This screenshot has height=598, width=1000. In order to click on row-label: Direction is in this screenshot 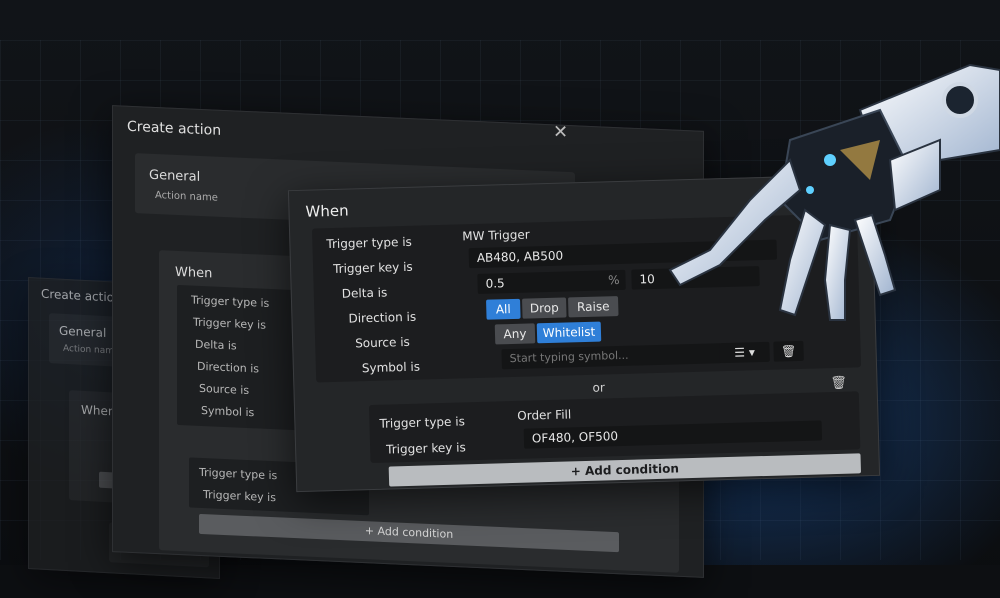, I will do `click(228, 367)`.